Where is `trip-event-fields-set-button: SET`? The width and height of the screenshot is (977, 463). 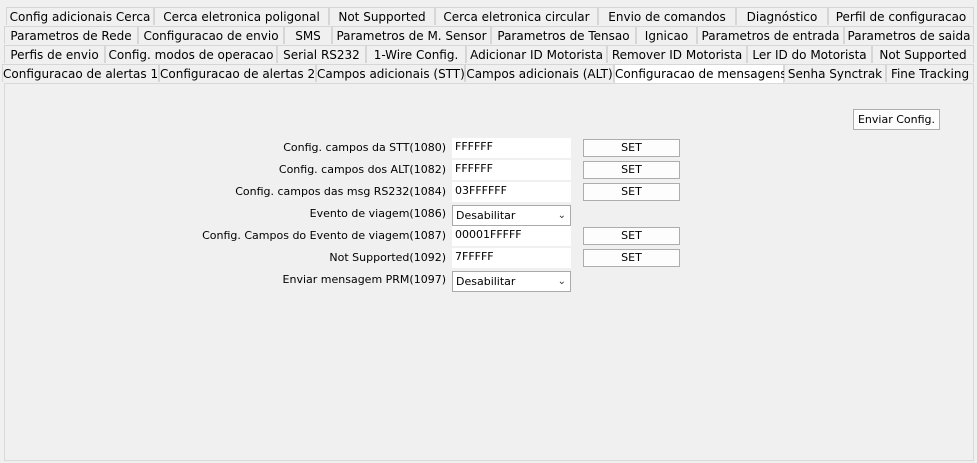
trip-event-fields-set-button: SET is located at coordinates (631, 236).